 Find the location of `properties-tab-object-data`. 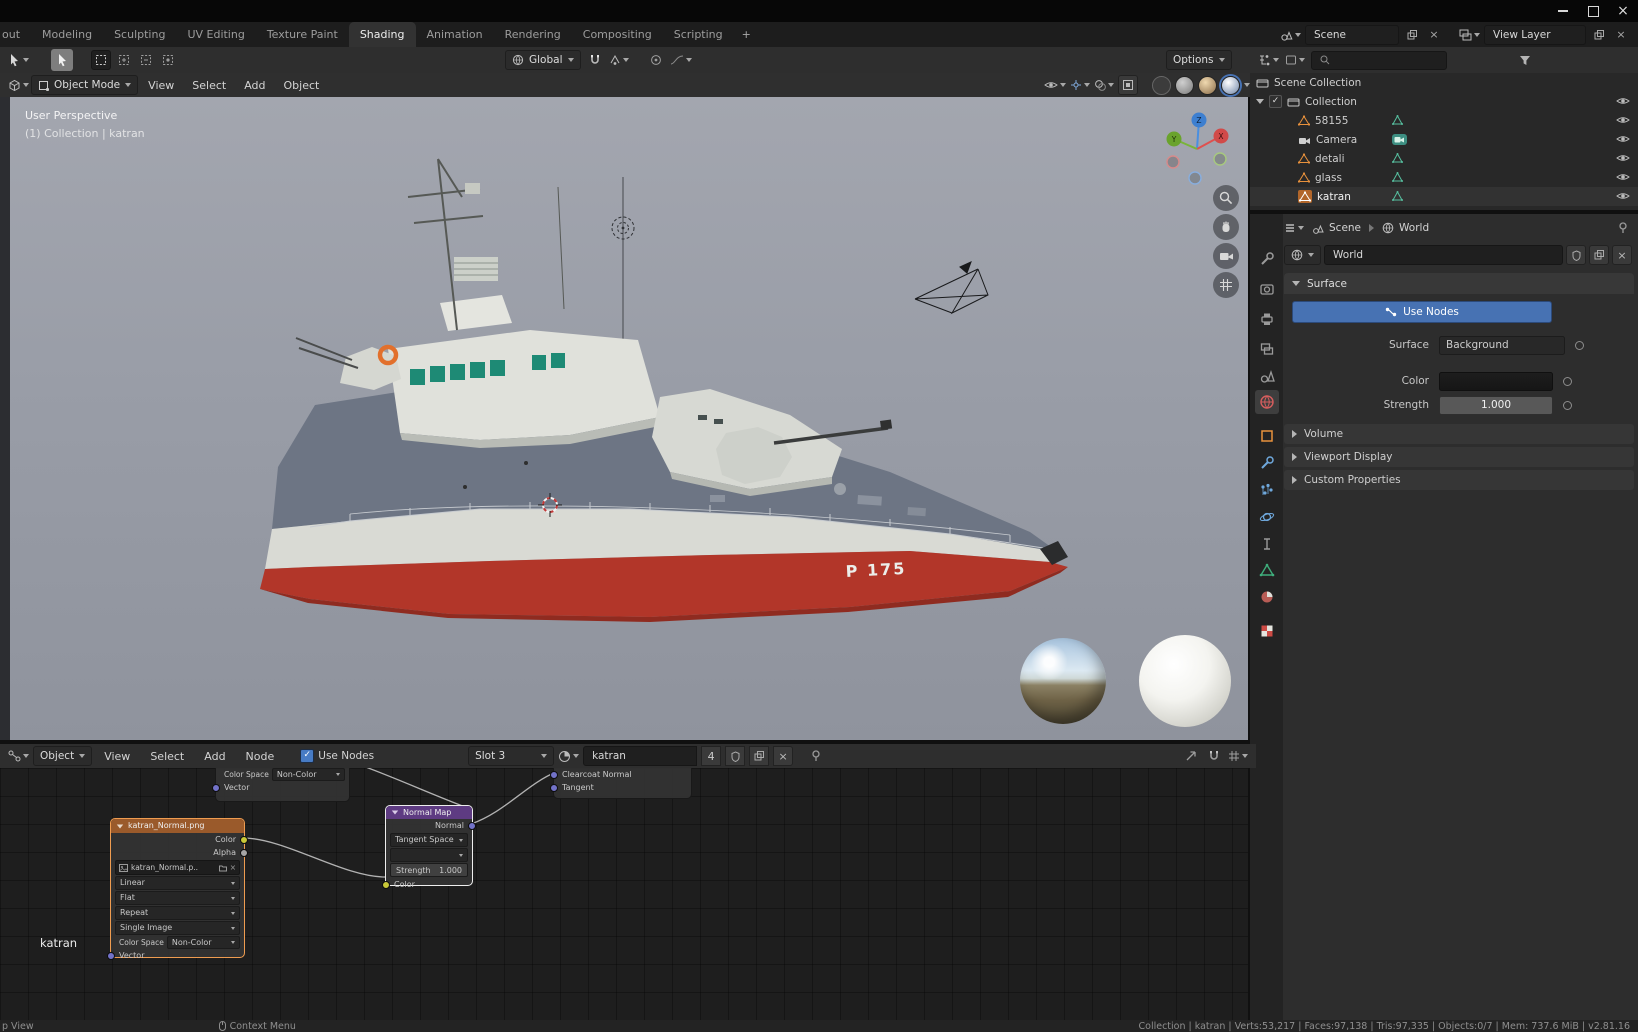

properties-tab-object-data is located at coordinates (1267, 570).